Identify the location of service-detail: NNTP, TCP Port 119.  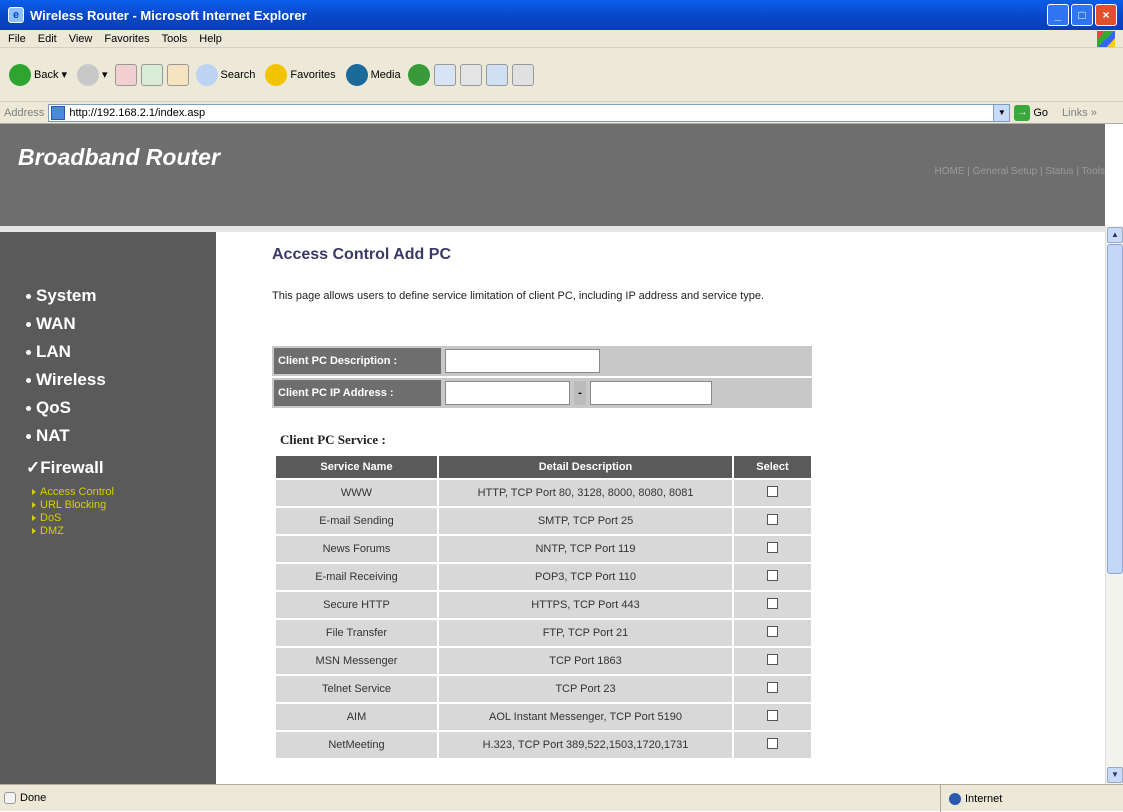
(585, 549).